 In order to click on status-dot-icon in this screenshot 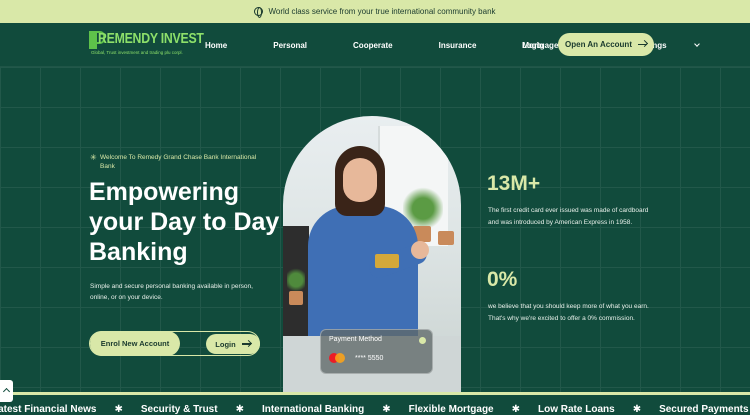, I will do `click(422, 340)`.